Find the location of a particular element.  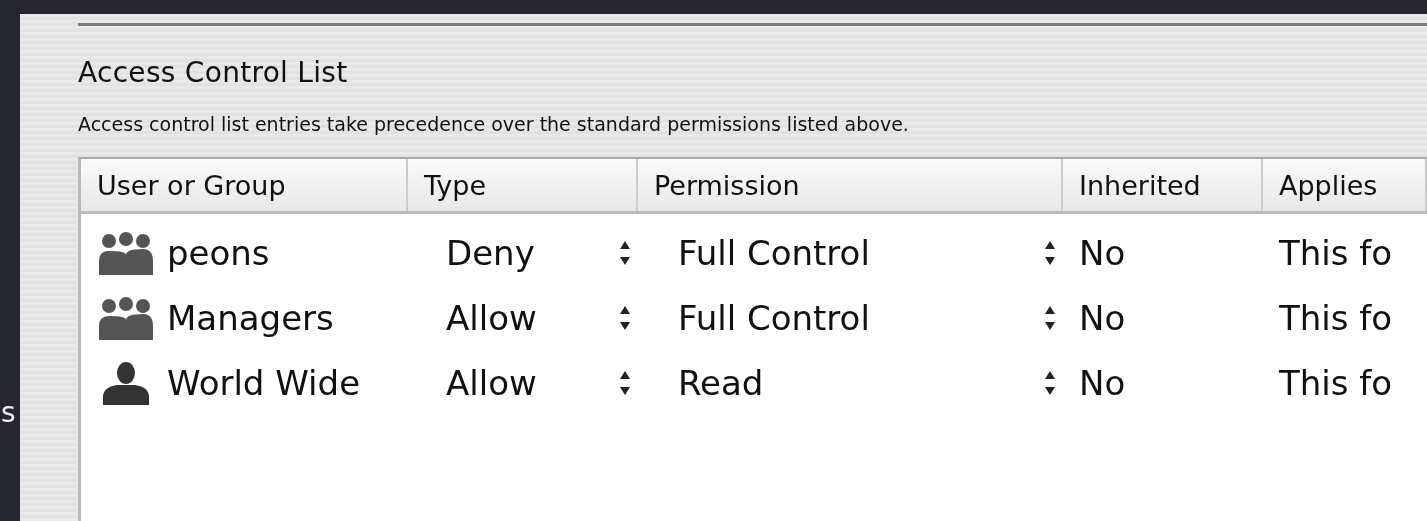

section-title: Access Control List is located at coordinates (213, 72).